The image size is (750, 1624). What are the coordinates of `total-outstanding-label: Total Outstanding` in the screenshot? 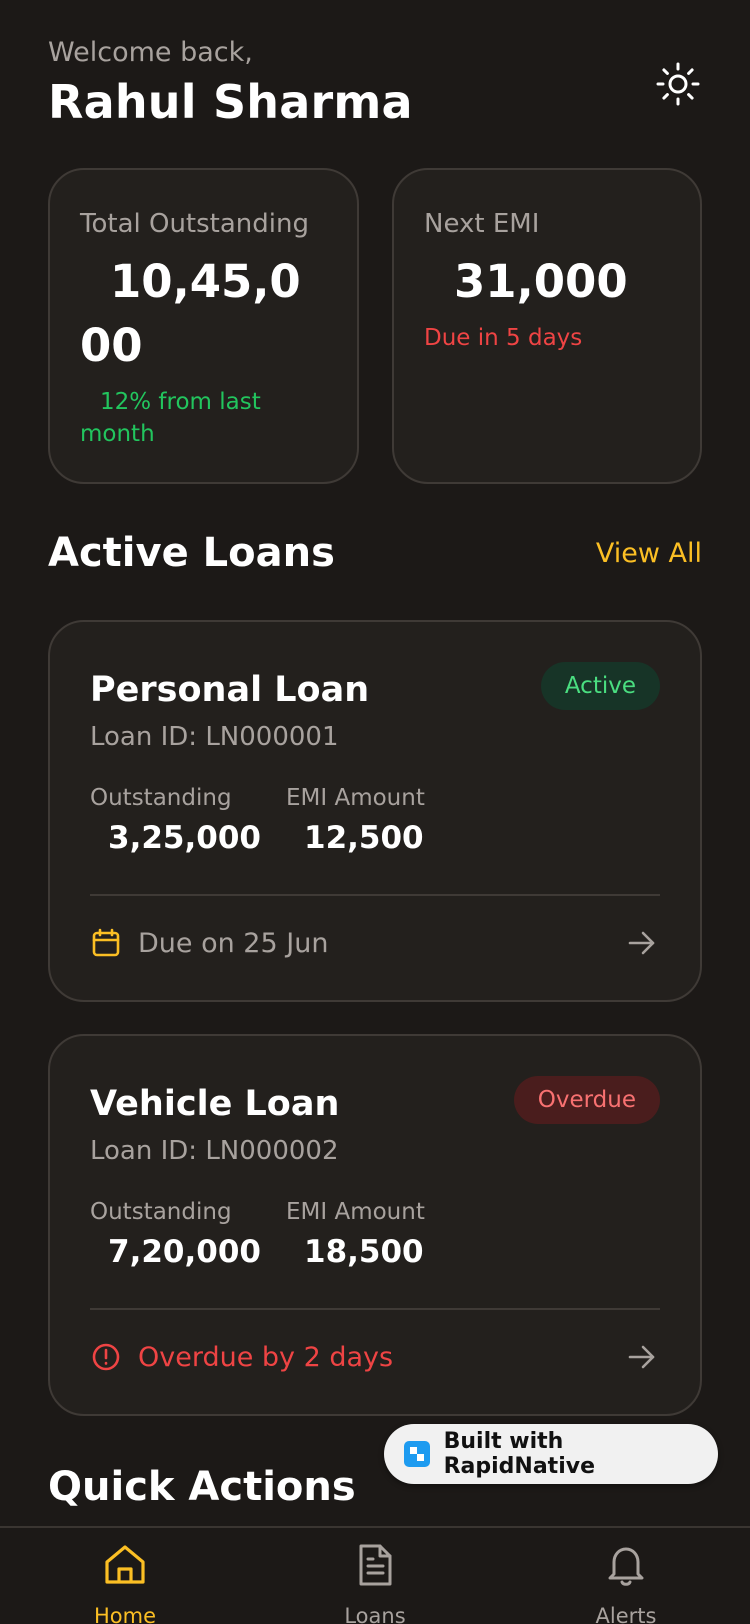 It's located at (194, 224).